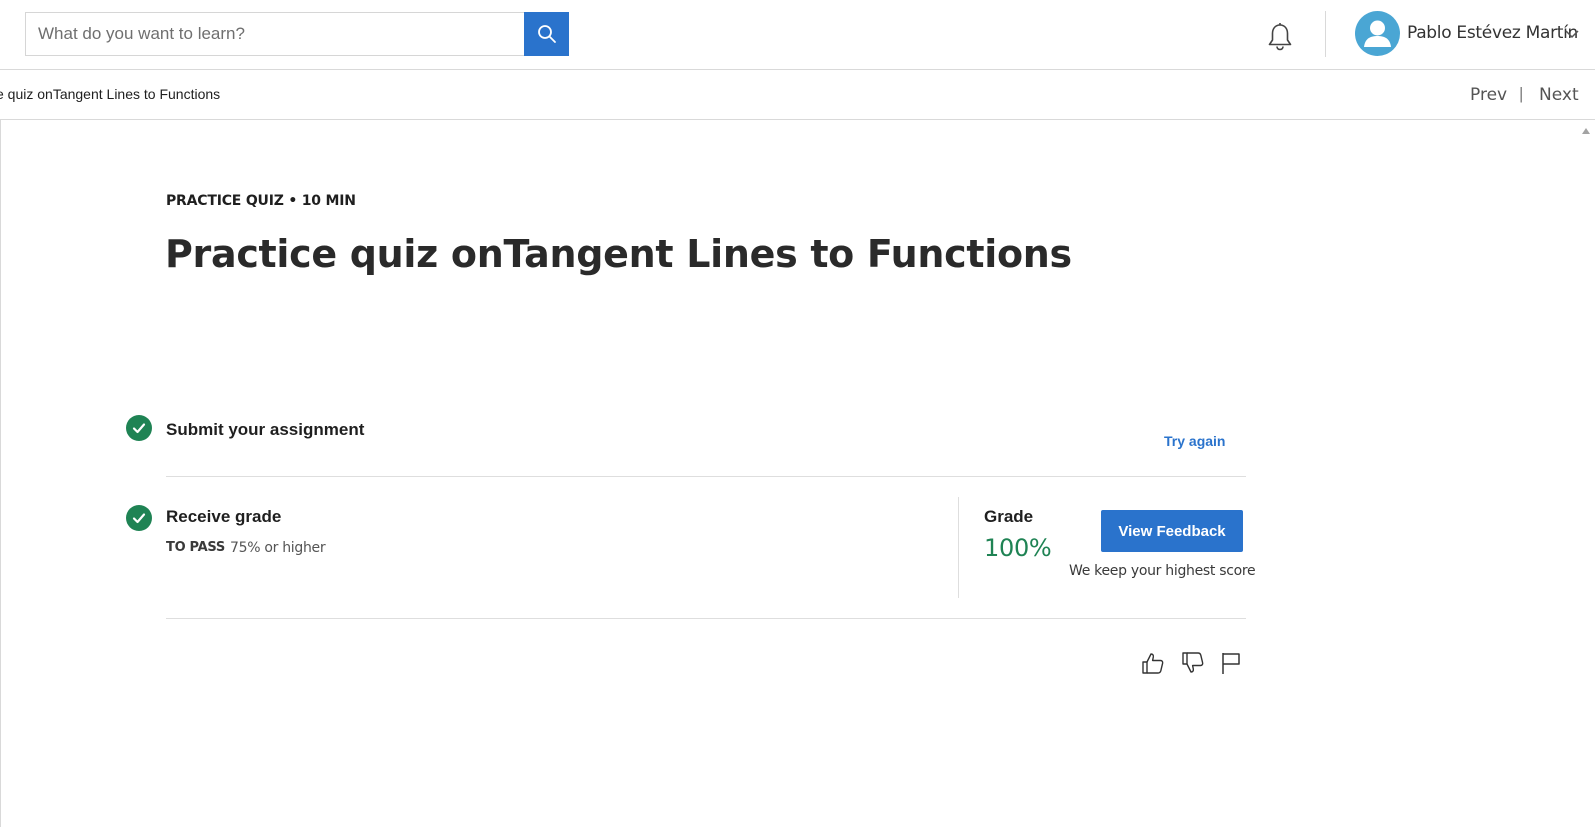  What do you see at coordinates (278, 548) in the screenshot?
I see `to-pass-value: 75% or higher` at bounding box center [278, 548].